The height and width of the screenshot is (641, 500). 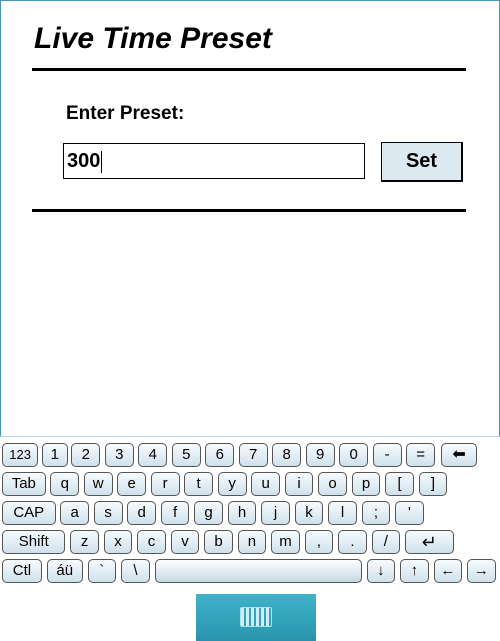 What do you see at coordinates (448, 571) in the screenshot?
I see `arrow-left-icon: ←` at bounding box center [448, 571].